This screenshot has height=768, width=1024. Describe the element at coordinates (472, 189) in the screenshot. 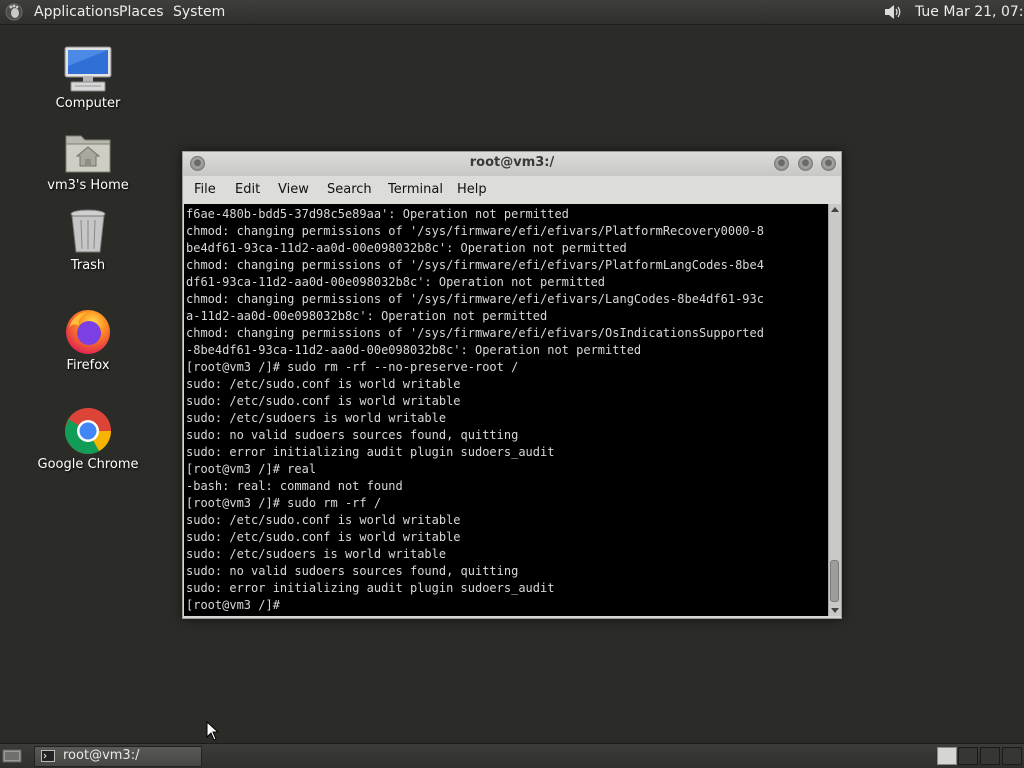

I see `menu-help: Help` at that location.